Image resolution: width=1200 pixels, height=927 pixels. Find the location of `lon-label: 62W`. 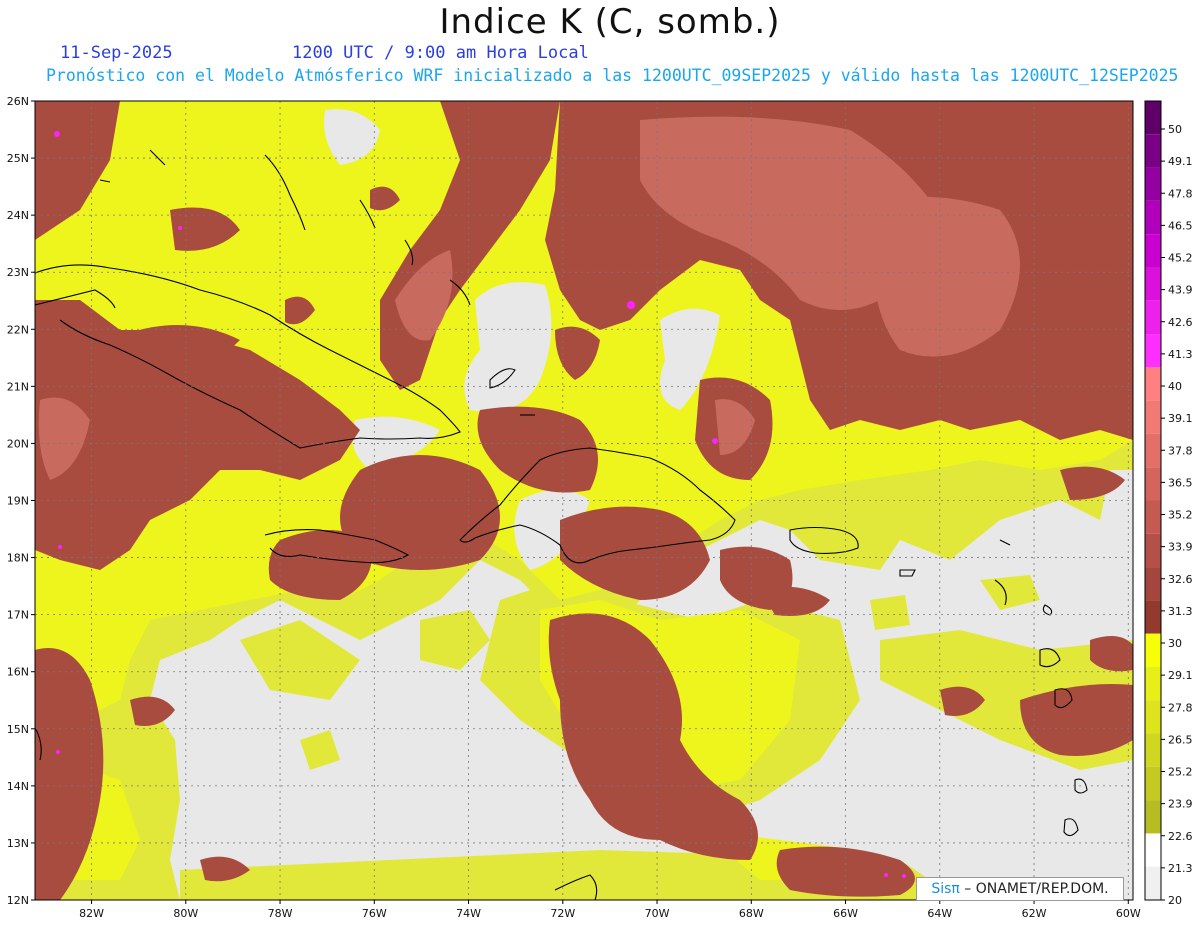

lon-label: 62W is located at coordinates (1034, 913).